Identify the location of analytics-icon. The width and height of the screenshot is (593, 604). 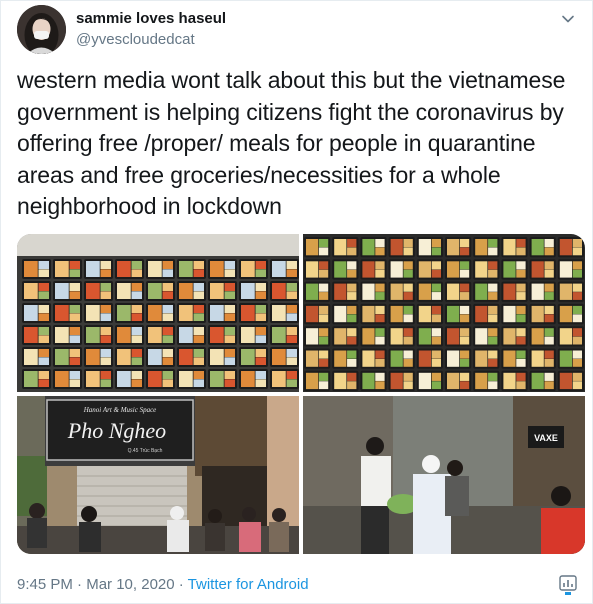
(568, 585).